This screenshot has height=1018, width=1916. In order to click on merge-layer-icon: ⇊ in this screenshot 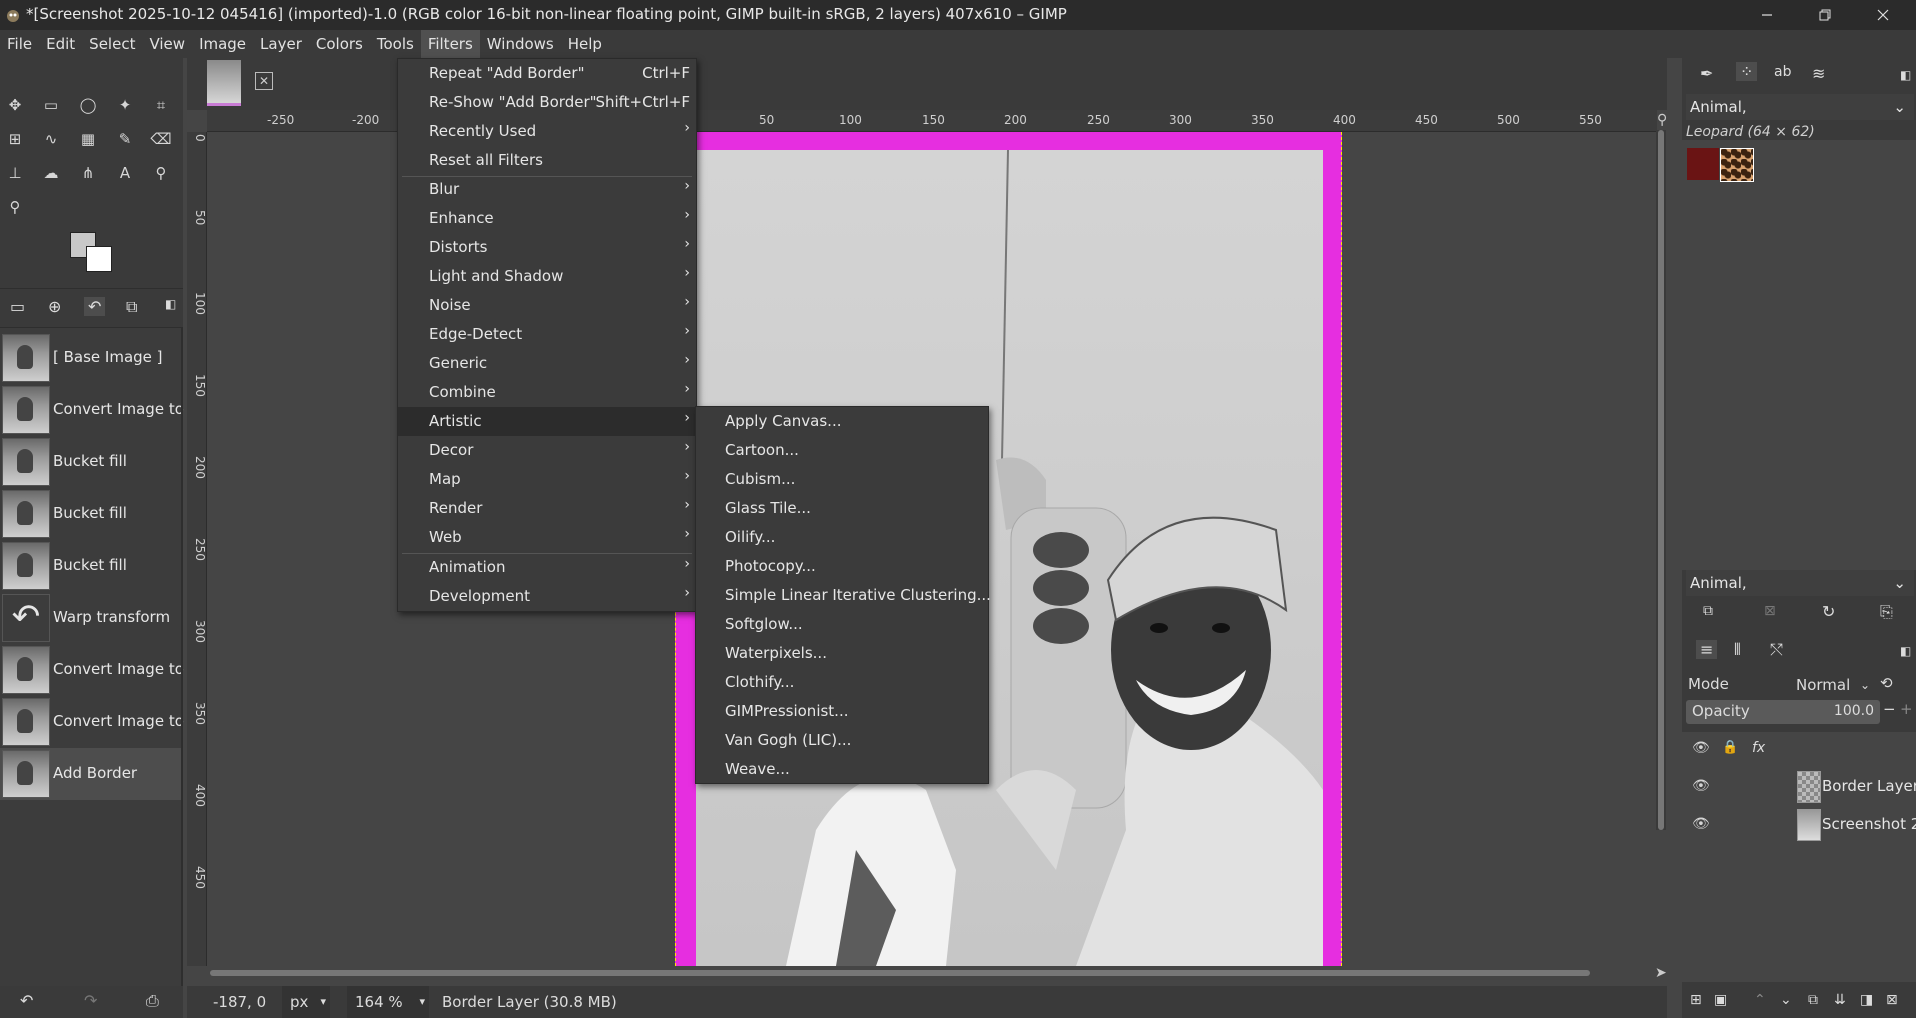, I will do `click(1840, 1000)`.